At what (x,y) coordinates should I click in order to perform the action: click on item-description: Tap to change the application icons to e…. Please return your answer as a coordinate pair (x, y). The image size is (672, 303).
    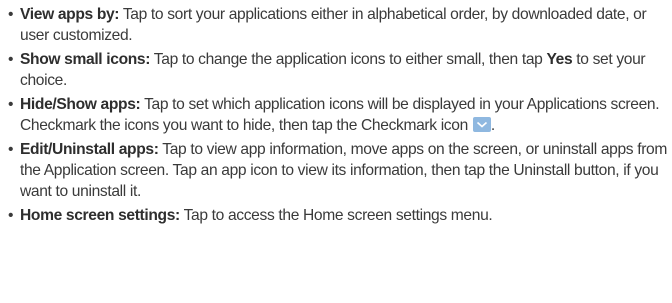
    Looking at the image, I should click on (348, 59).